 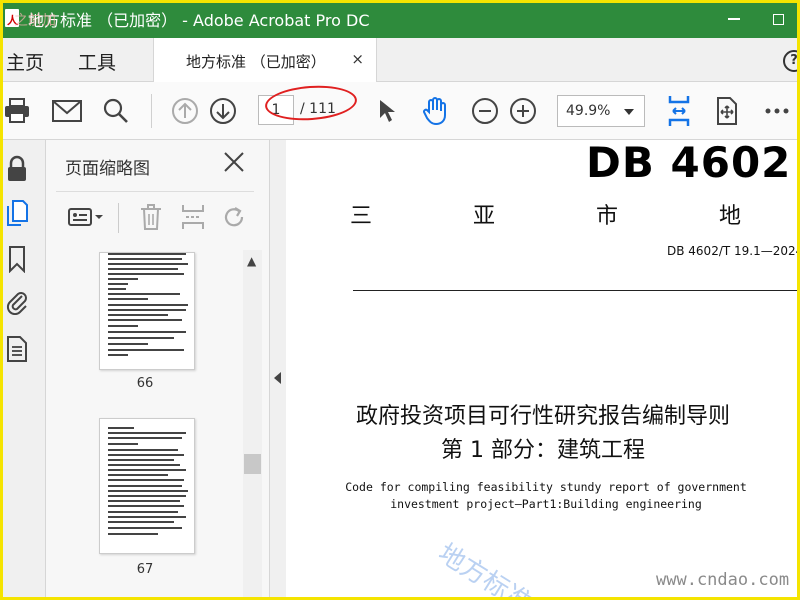 I want to click on rotate-view-icon, so click(x=727, y=111).